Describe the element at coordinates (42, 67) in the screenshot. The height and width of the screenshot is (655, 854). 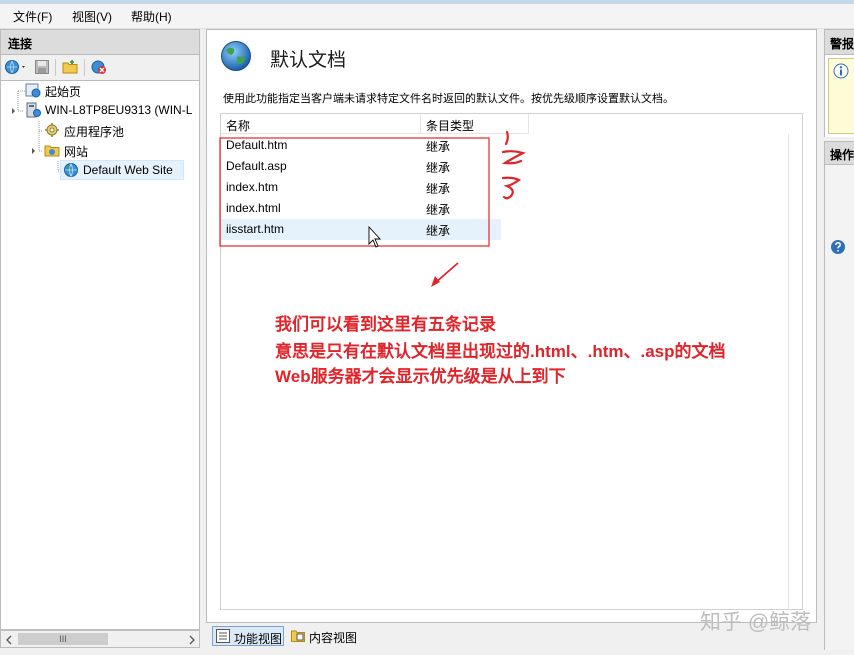
I see `save-icon` at that location.